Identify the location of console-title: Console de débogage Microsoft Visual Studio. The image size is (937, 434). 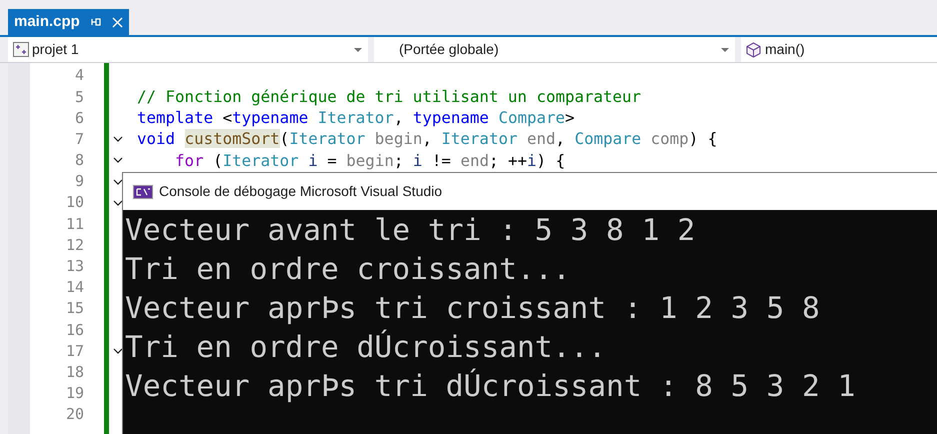
(300, 191).